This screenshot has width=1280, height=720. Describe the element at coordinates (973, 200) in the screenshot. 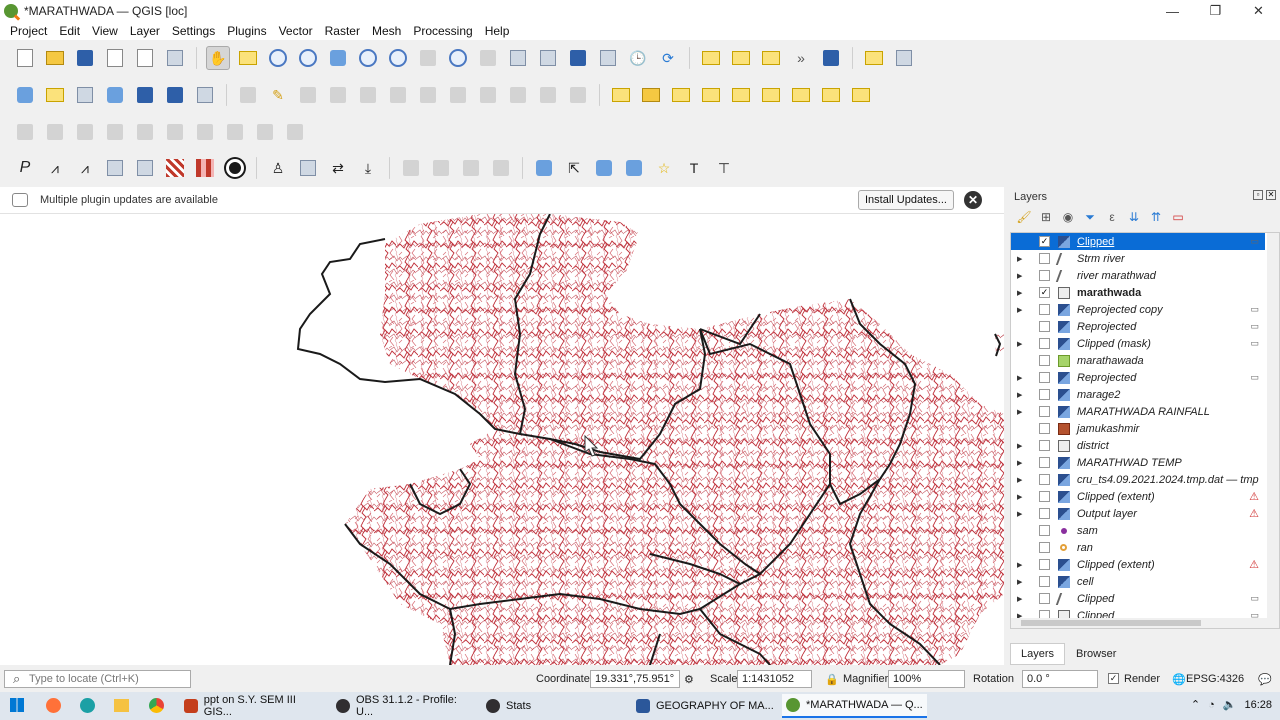

I see `close-notification-icon: ✕` at that location.